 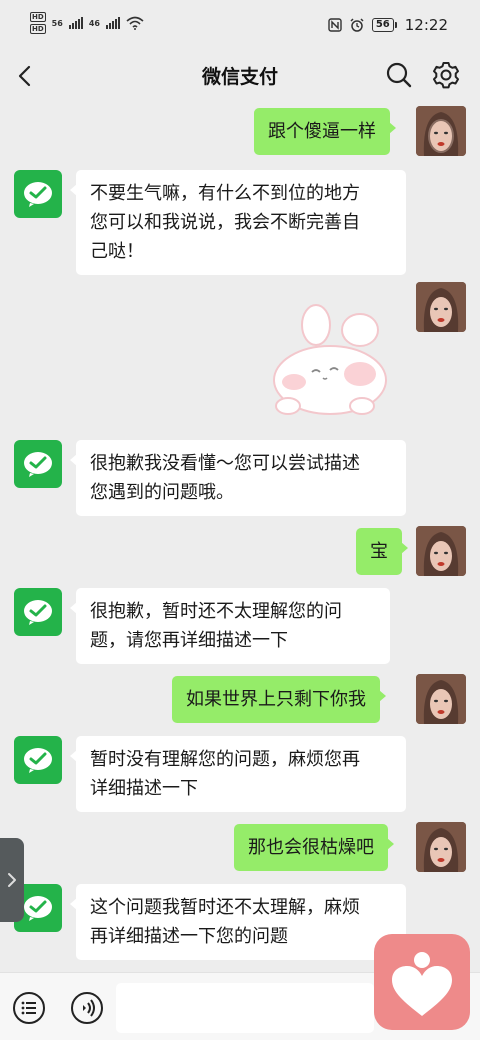 I want to click on bot-message-bubble: 这个问题我暂时还不太理解，麻烦 再详细描述一下您的问题, so click(x=238, y=922).